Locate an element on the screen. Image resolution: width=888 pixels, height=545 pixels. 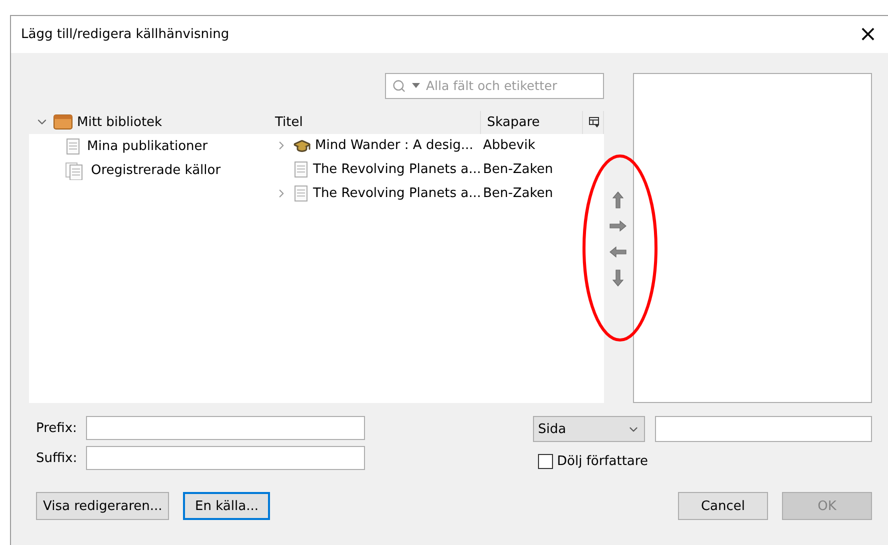
field-label: Prefix: is located at coordinates (57, 428).